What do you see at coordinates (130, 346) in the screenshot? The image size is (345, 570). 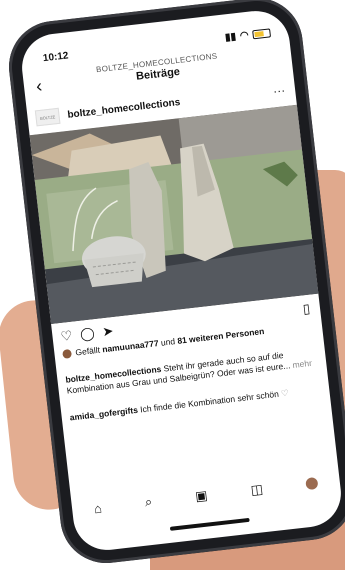 I see `liked-user: namuunaa777` at bounding box center [130, 346].